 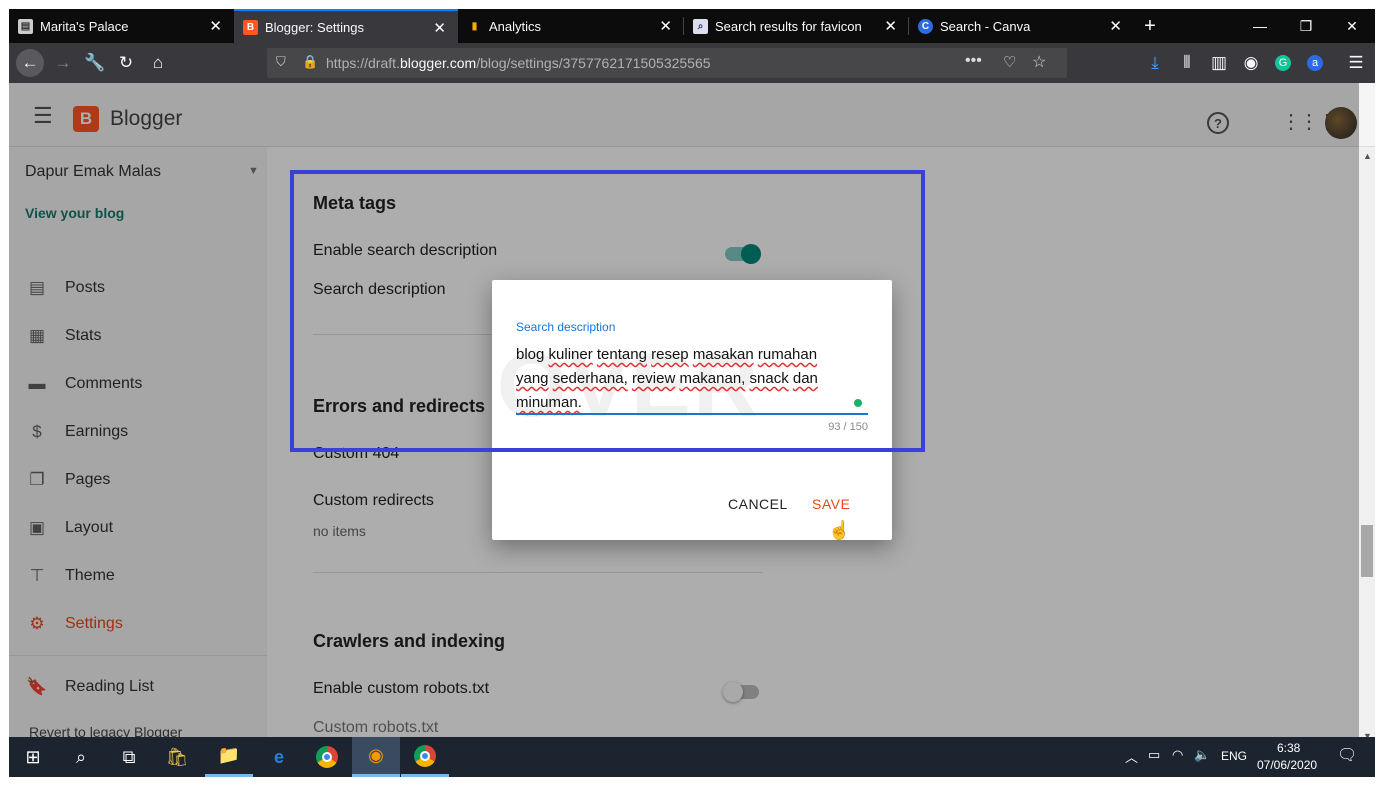 I want to click on wrench-icon: 🔧, so click(x=95, y=63).